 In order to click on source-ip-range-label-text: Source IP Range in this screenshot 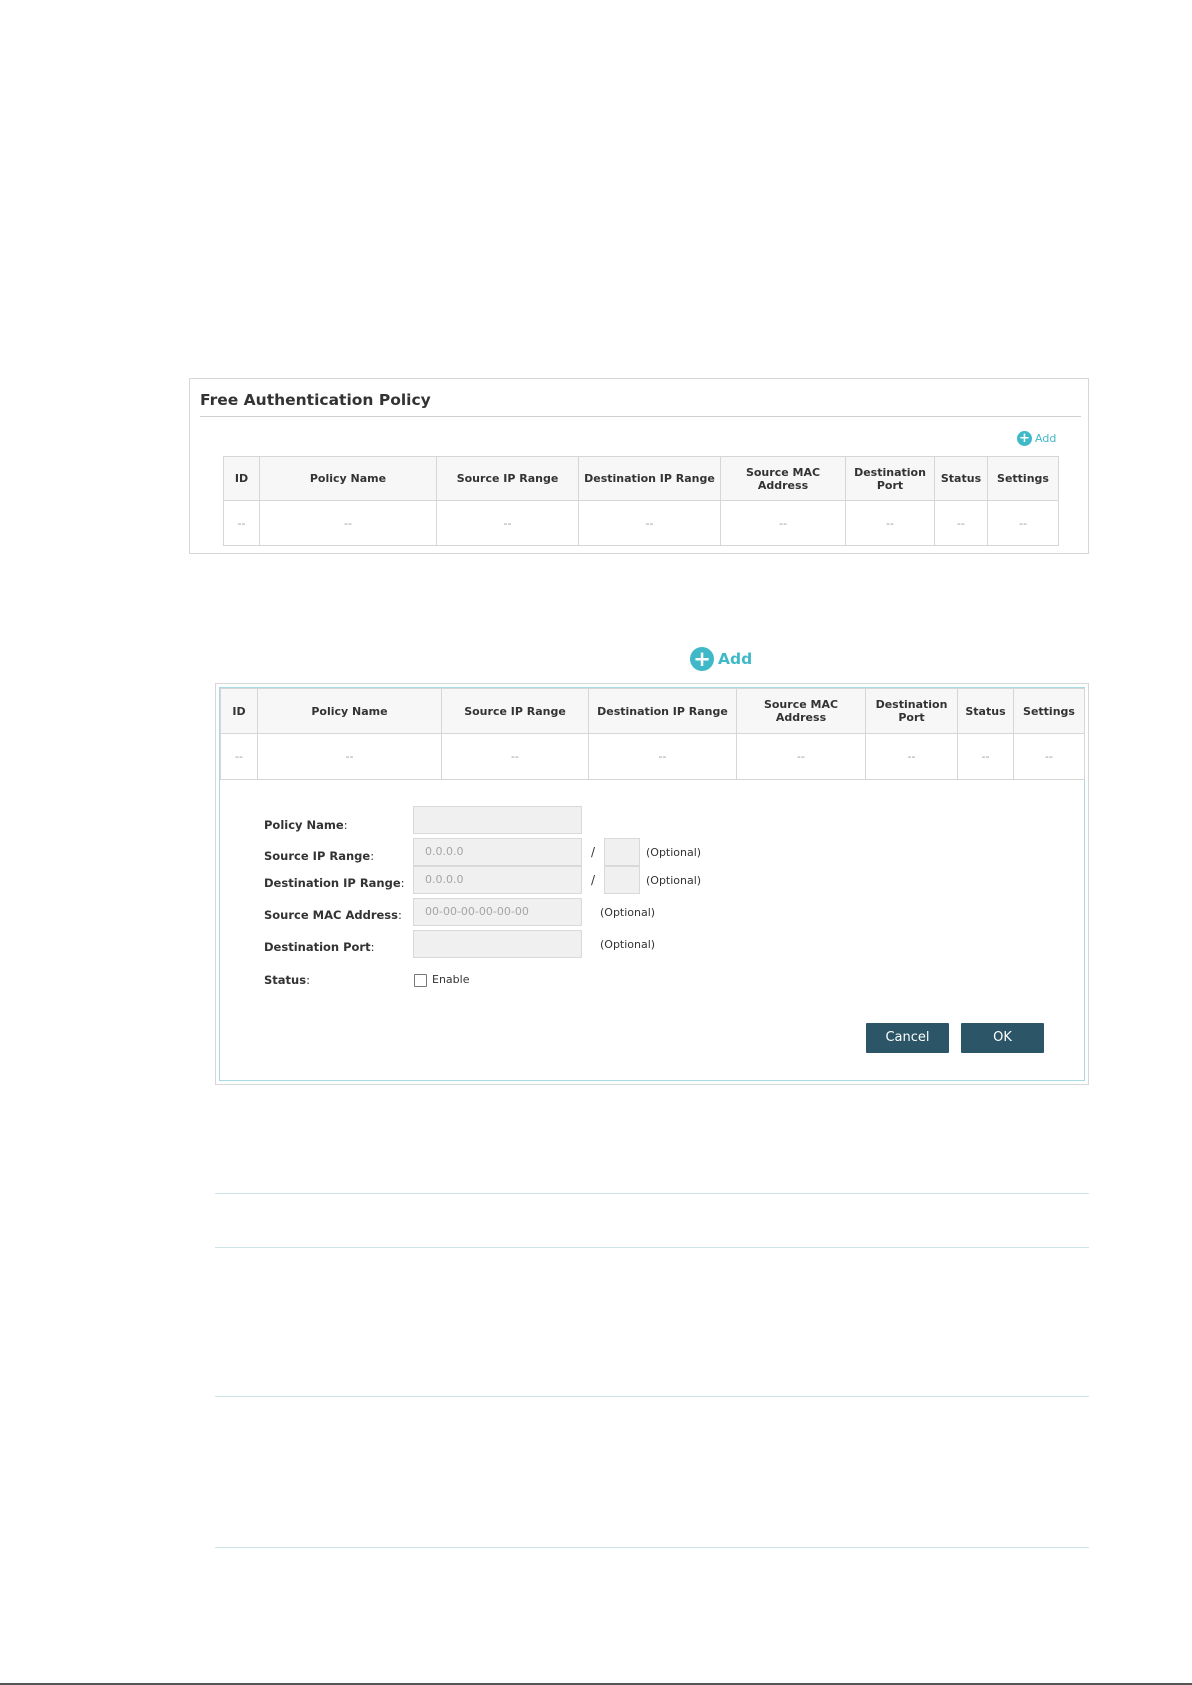, I will do `click(317, 856)`.